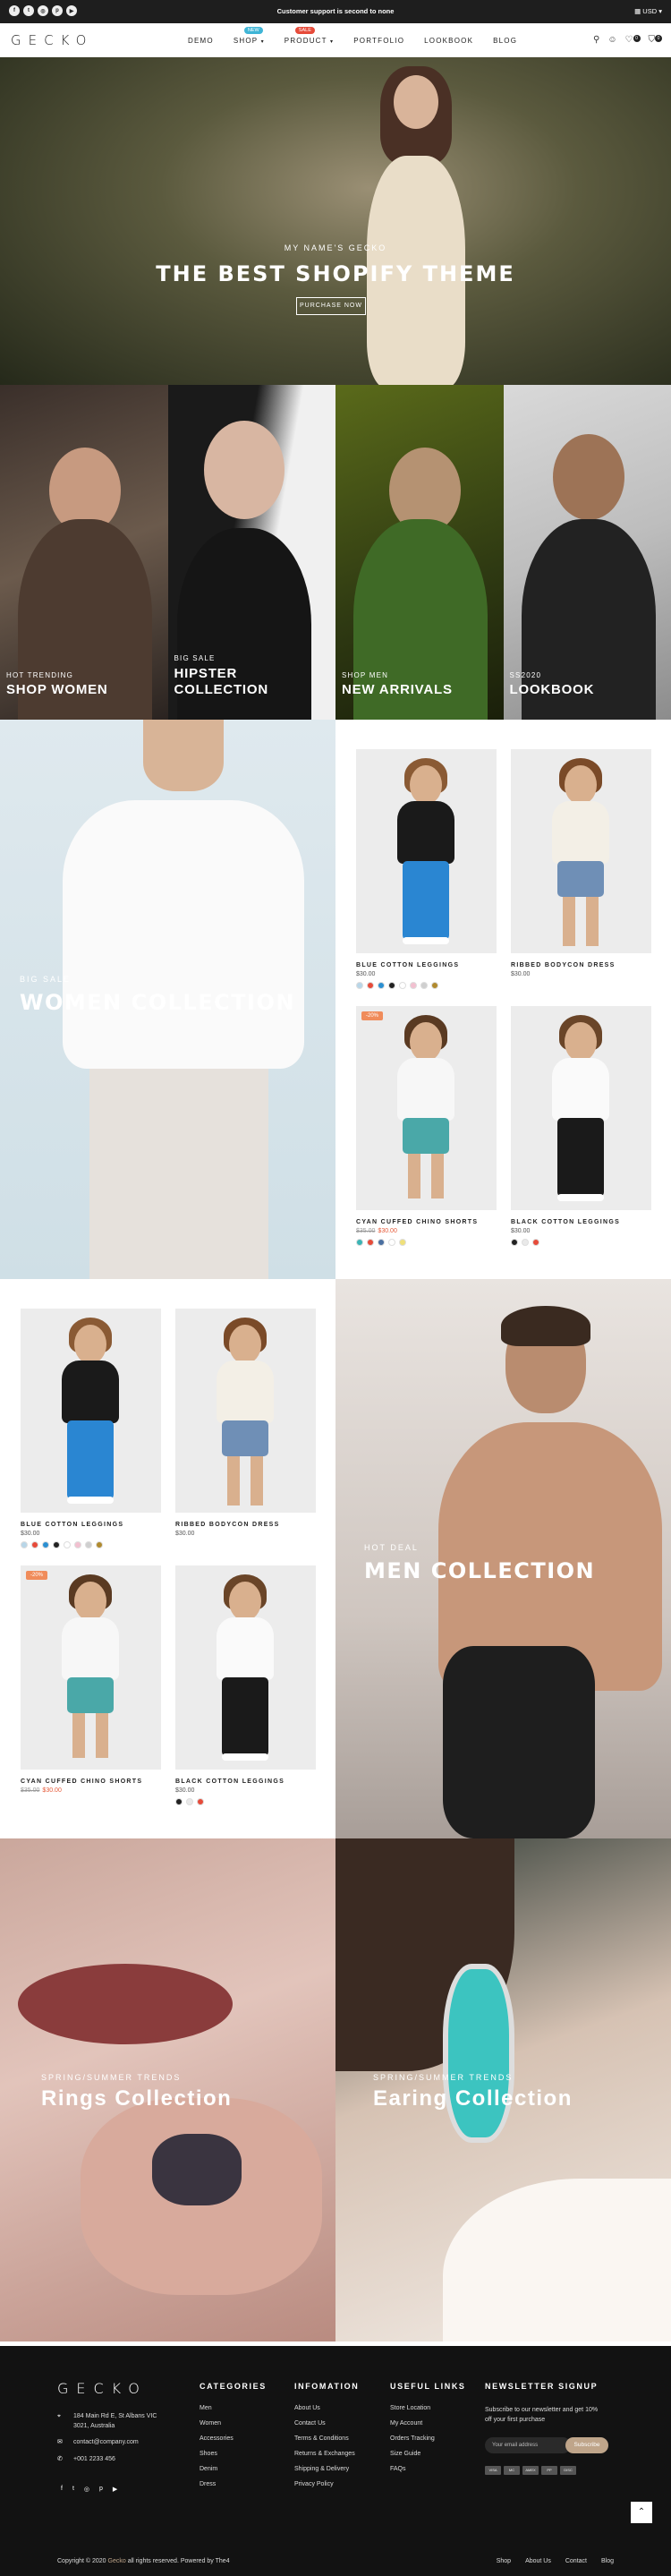 Image resolution: width=671 pixels, height=2576 pixels. Describe the element at coordinates (587, 2445) in the screenshot. I see `subscribe-button: Subscribe` at that location.